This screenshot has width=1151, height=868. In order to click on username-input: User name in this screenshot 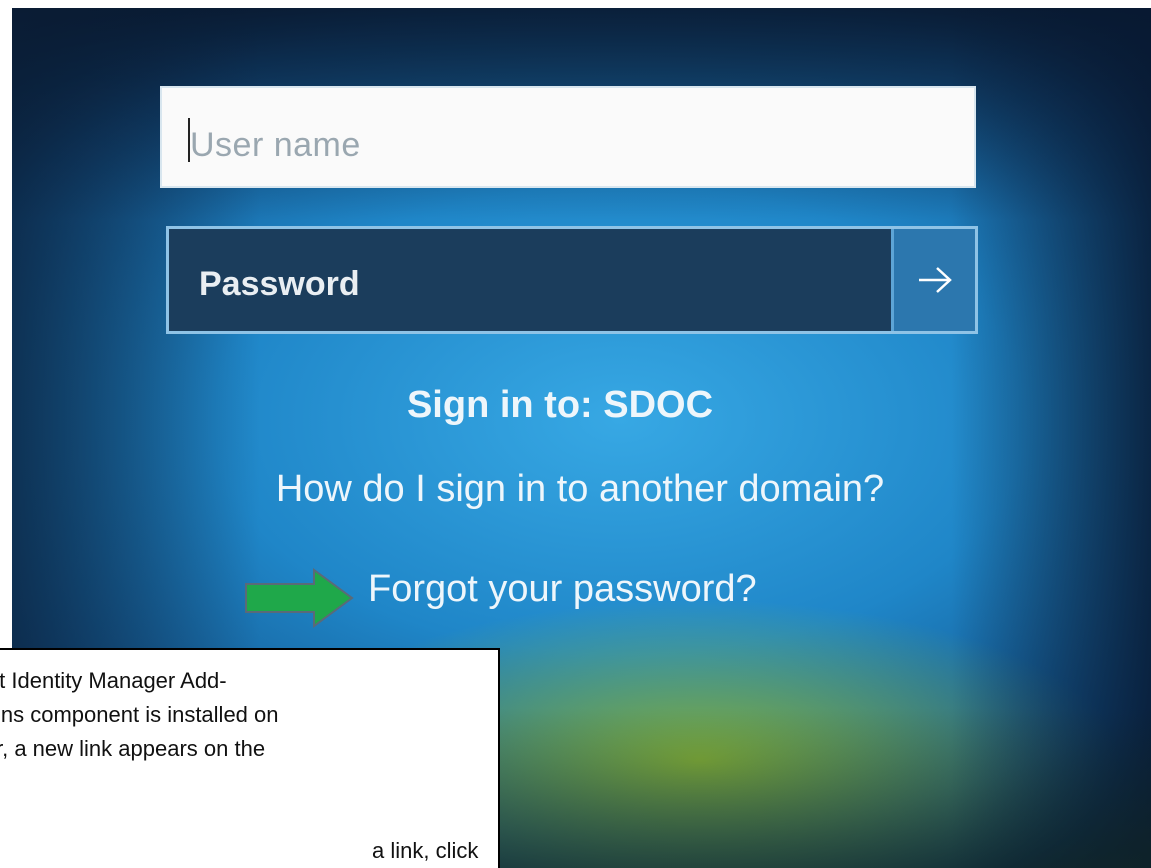, I will do `click(568, 137)`.